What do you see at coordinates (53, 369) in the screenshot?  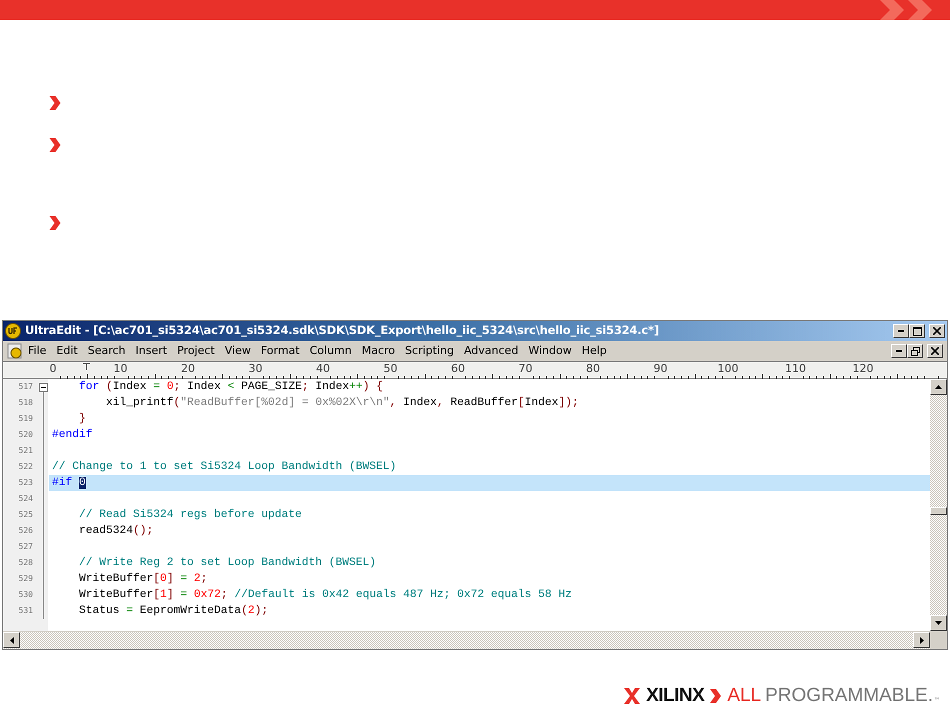 I see `ruler-number: 0` at bounding box center [53, 369].